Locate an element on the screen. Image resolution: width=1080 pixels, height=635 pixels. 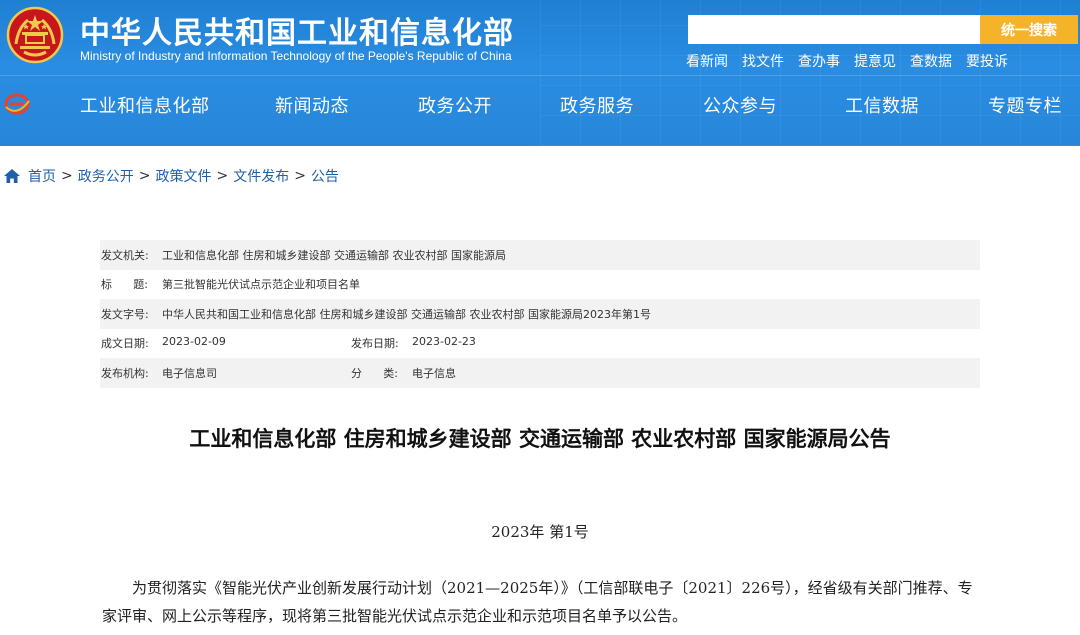
quick-link-services: 查办事 is located at coordinates (819, 61).